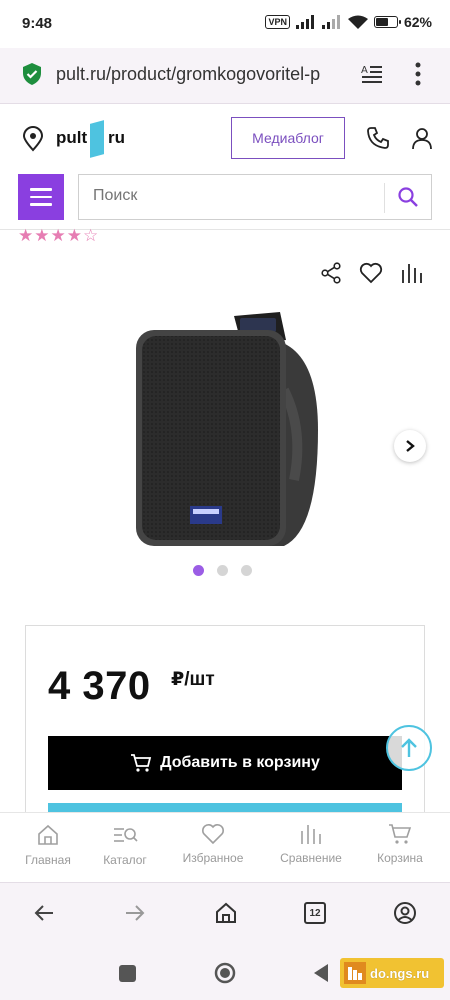 The width and height of the screenshot is (450, 1000). What do you see at coordinates (71, 138) in the screenshot?
I see `logo-text-left: pult` at bounding box center [71, 138].